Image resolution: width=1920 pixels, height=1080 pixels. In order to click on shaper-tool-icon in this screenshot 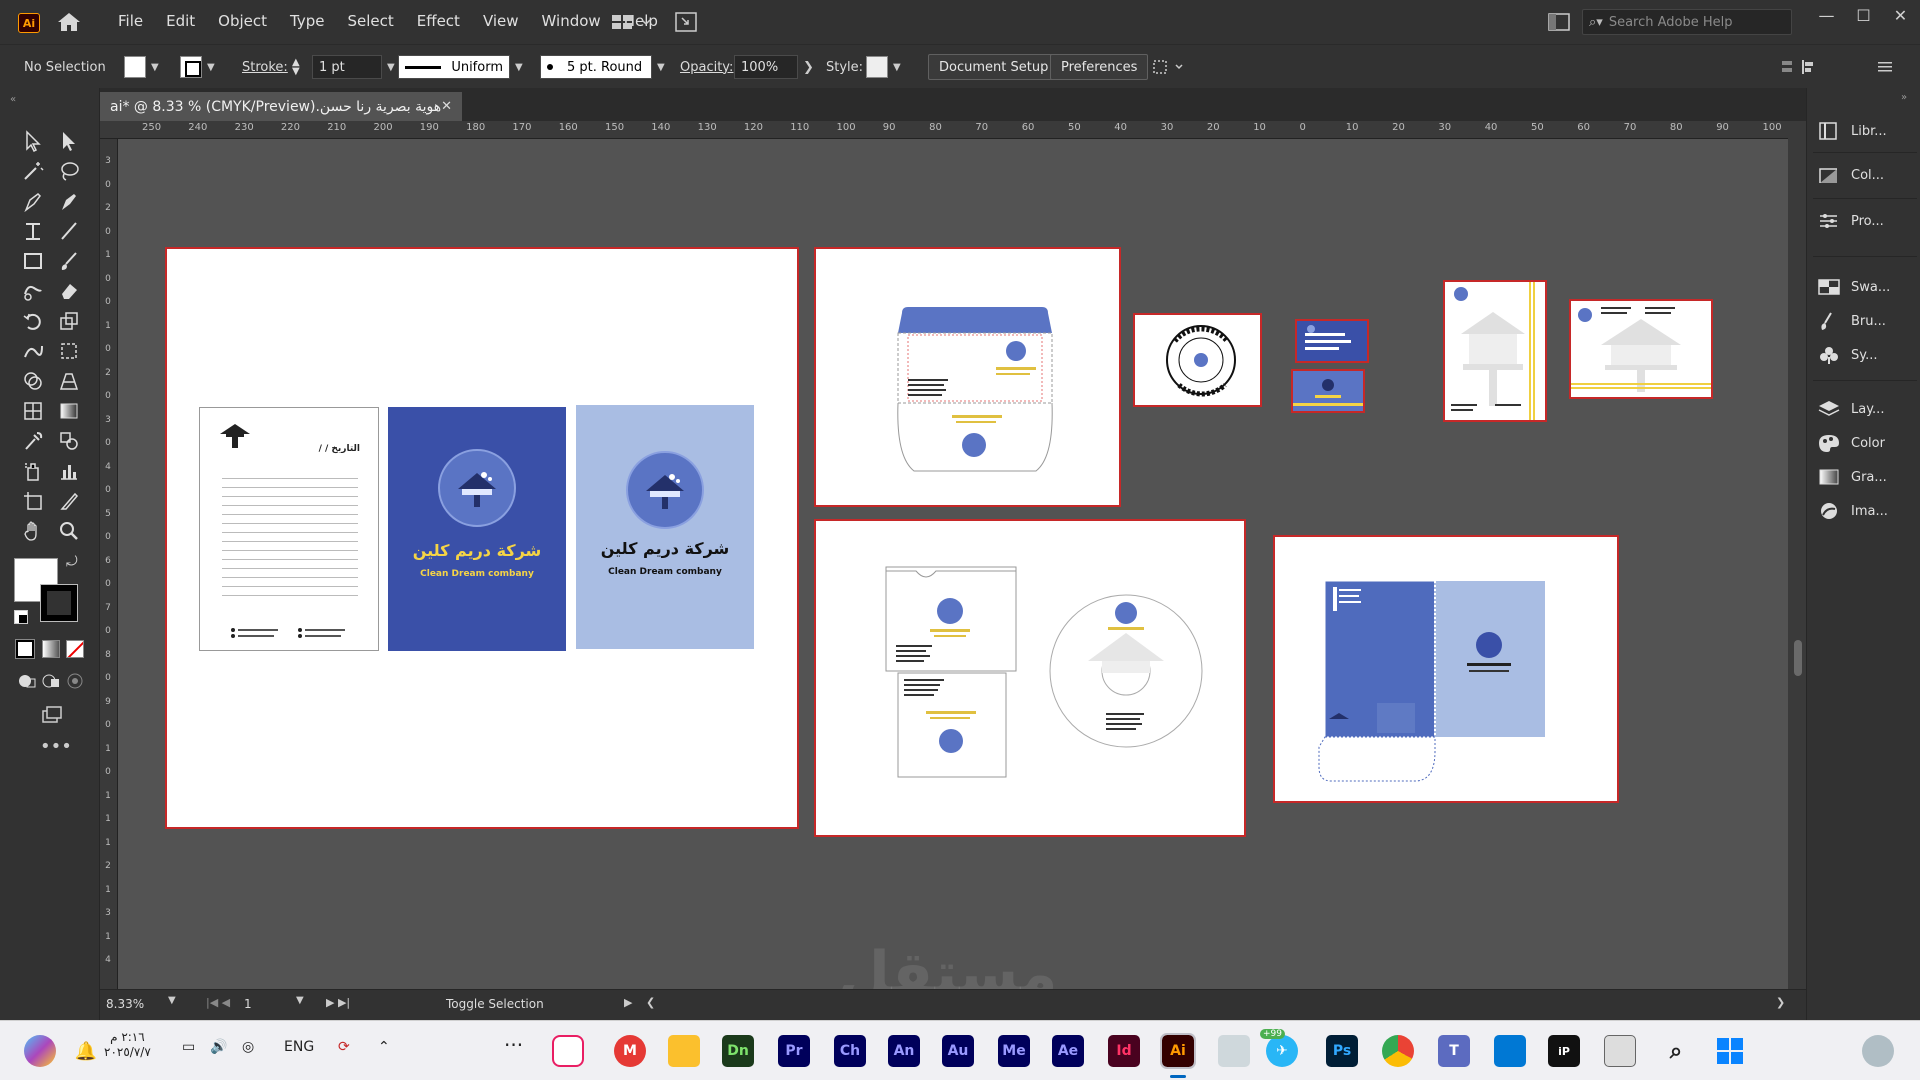, I will do `click(33, 291)`.